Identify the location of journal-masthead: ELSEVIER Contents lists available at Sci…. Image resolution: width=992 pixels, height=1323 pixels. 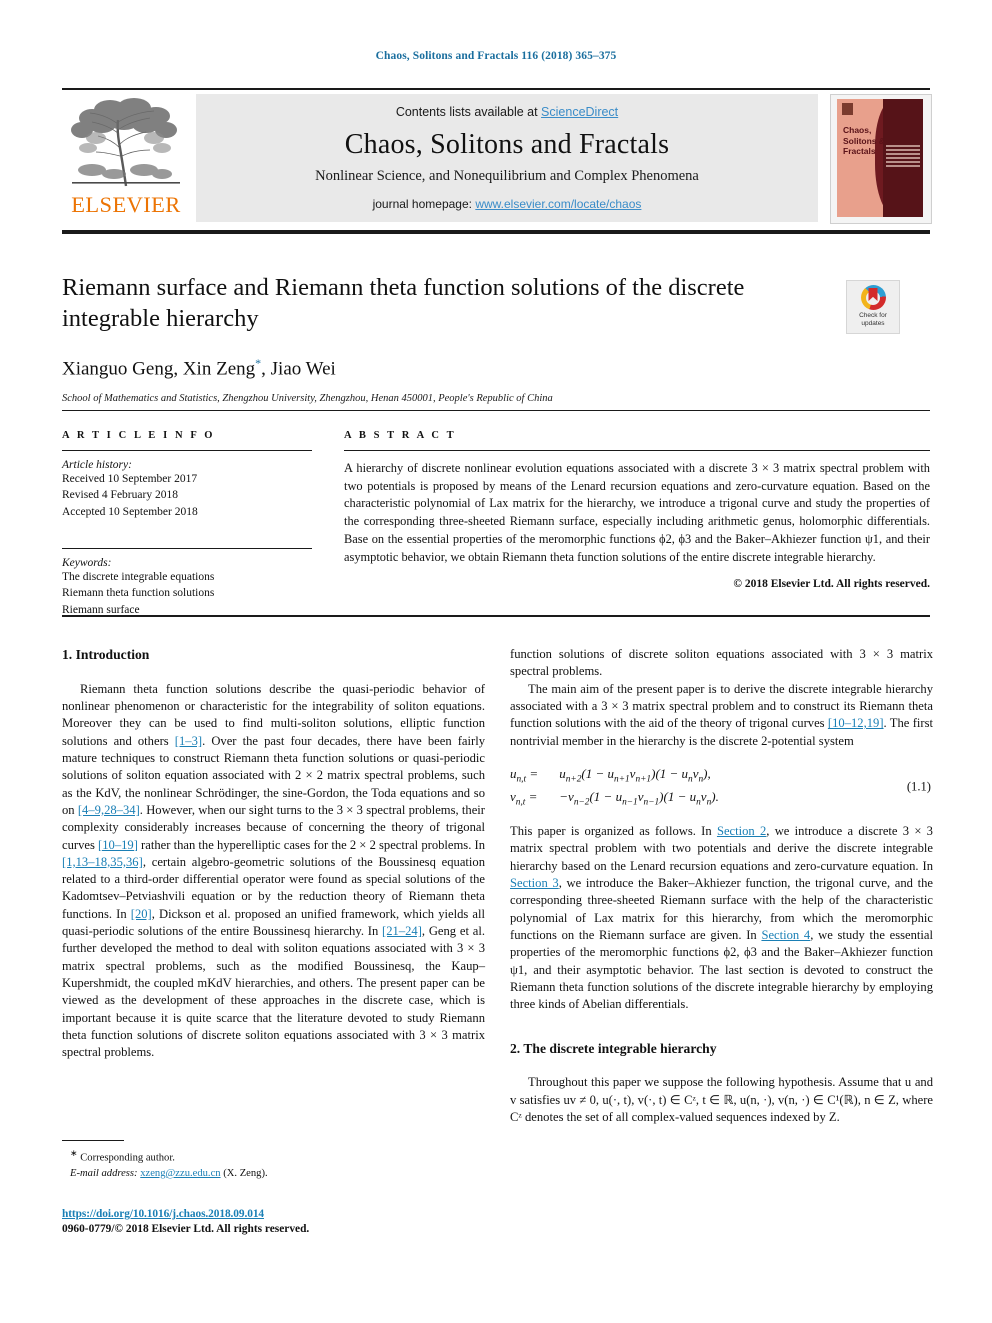
(497, 158).